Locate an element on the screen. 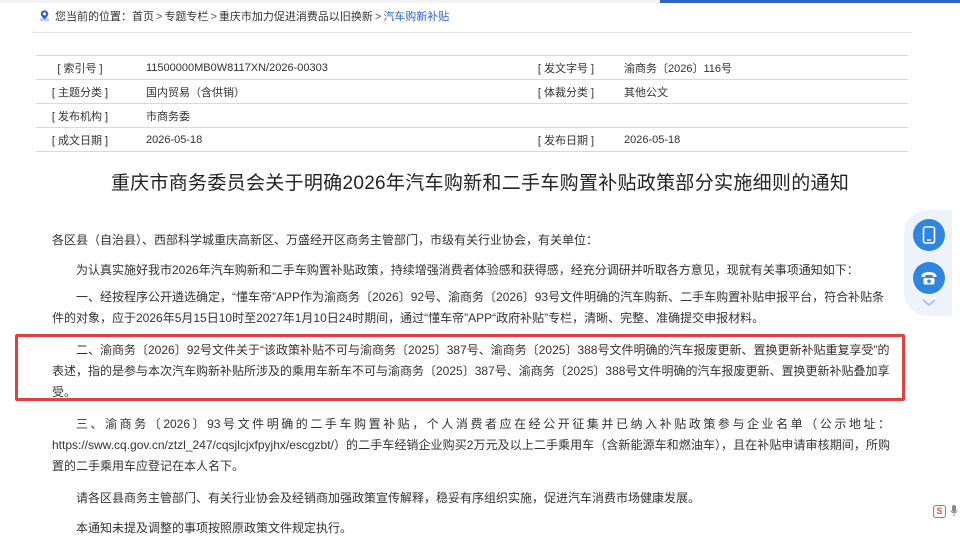 Image resolution: width=960 pixels, height=548 pixels. note-paragraph: 本通知未提及调整的事项按照原政策文件规定执行。 is located at coordinates (214, 528).